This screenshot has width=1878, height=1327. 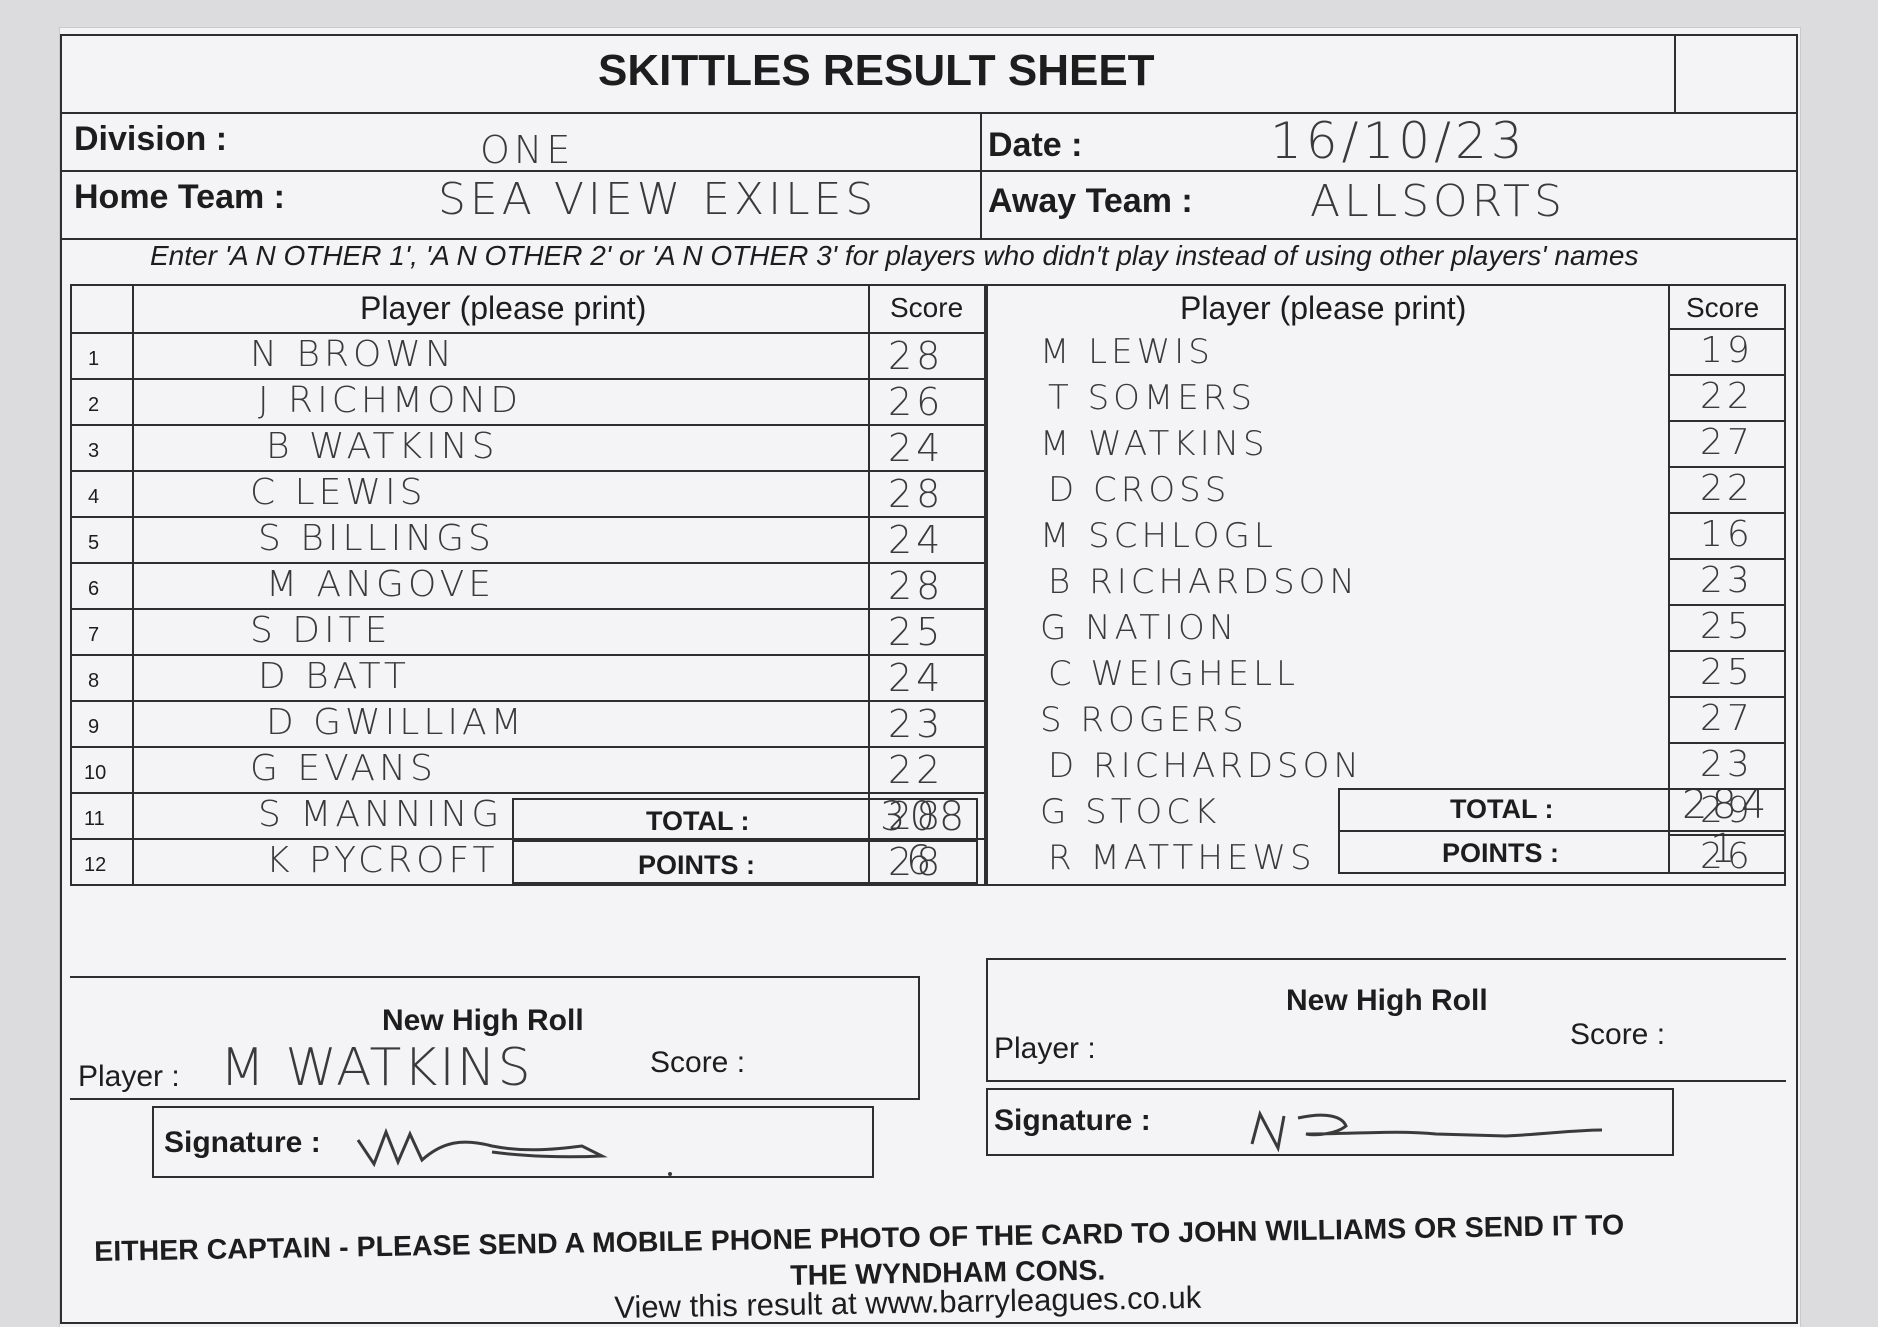 What do you see at coordinates (1323, 308) in the screenshot?
I see `away-player-header: Player (please print)` at bounding box center [1323, 308].